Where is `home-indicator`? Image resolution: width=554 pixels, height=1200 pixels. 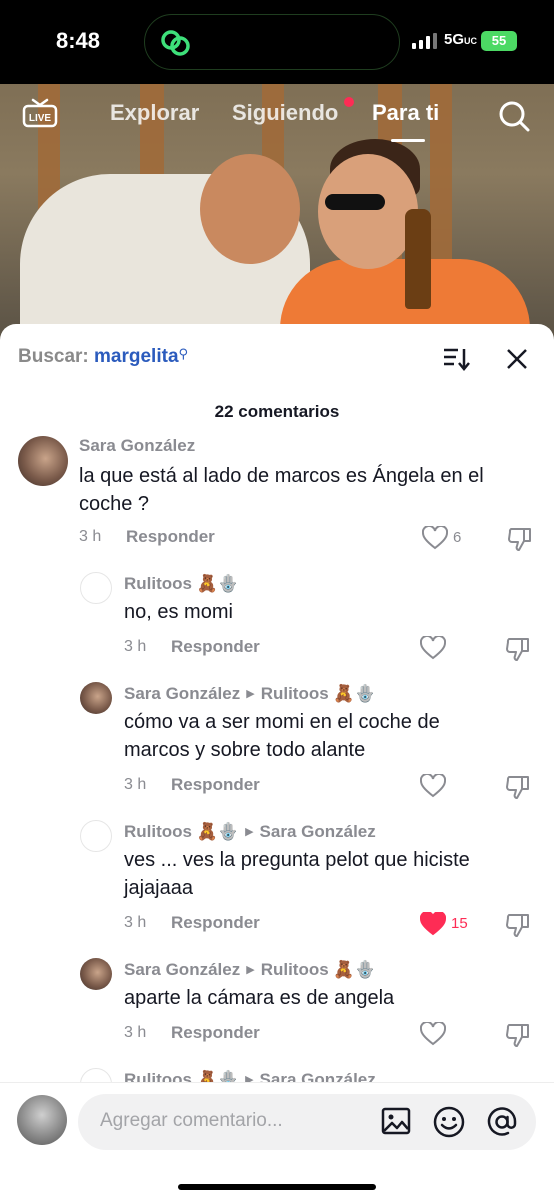
home-indicator is located at coordinates (277, 1187).